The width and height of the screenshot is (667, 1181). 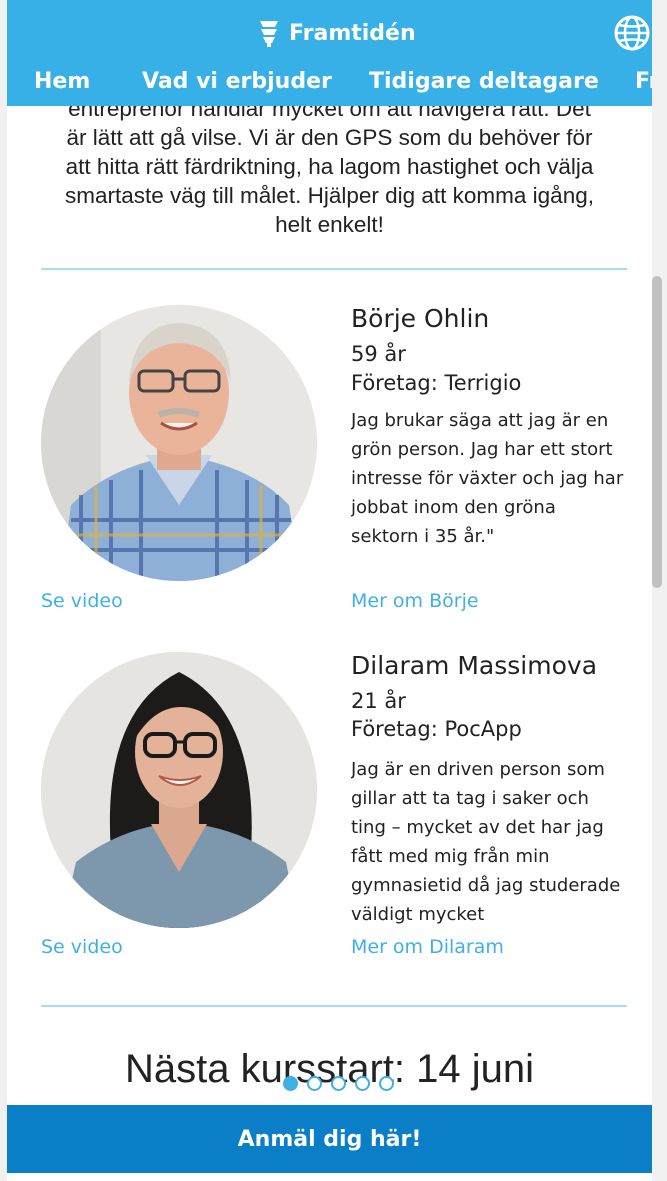 What do you see at coordinates (329, 1139) in the screenshot?
I see `signup-button: Anmäl dig här!` at bounding box center [329, 1139].